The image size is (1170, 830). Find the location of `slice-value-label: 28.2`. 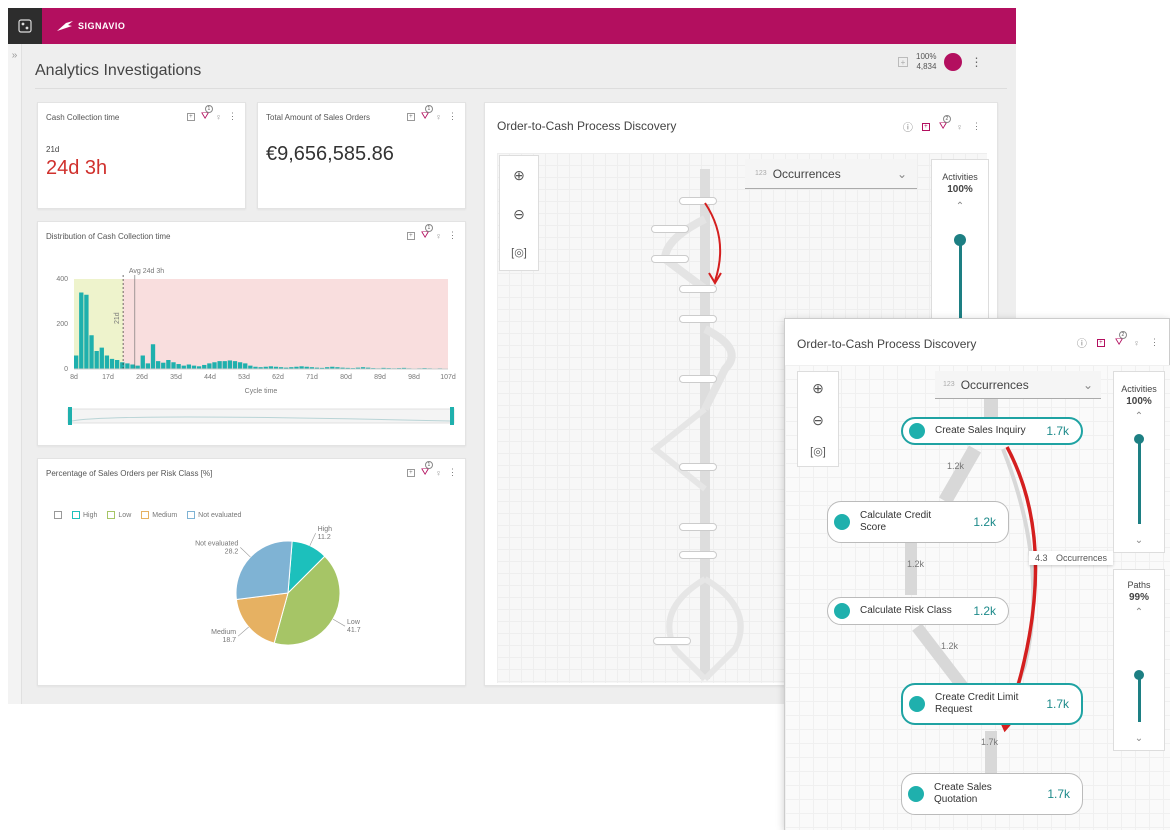

slice-value-label: 28.2 is located at coordinates (232, 551).